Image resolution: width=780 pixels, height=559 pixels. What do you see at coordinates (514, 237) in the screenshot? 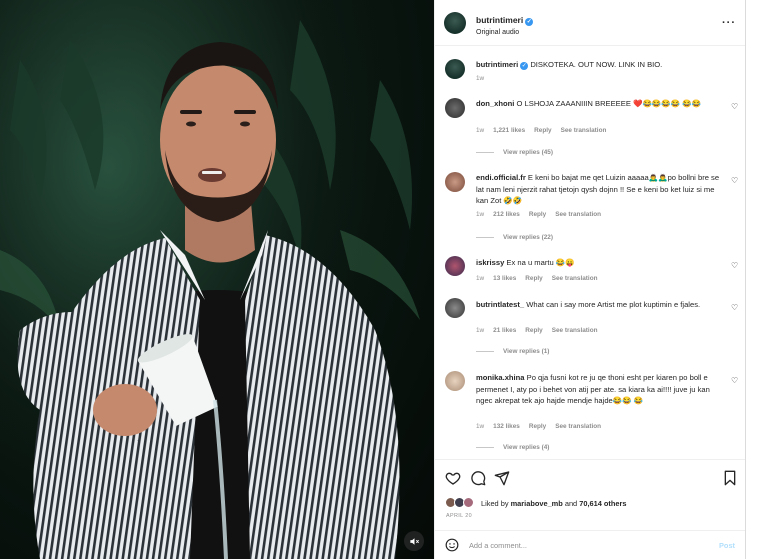
I see `view-replies-button: View replies (22)` at bounding box center [514, 237].